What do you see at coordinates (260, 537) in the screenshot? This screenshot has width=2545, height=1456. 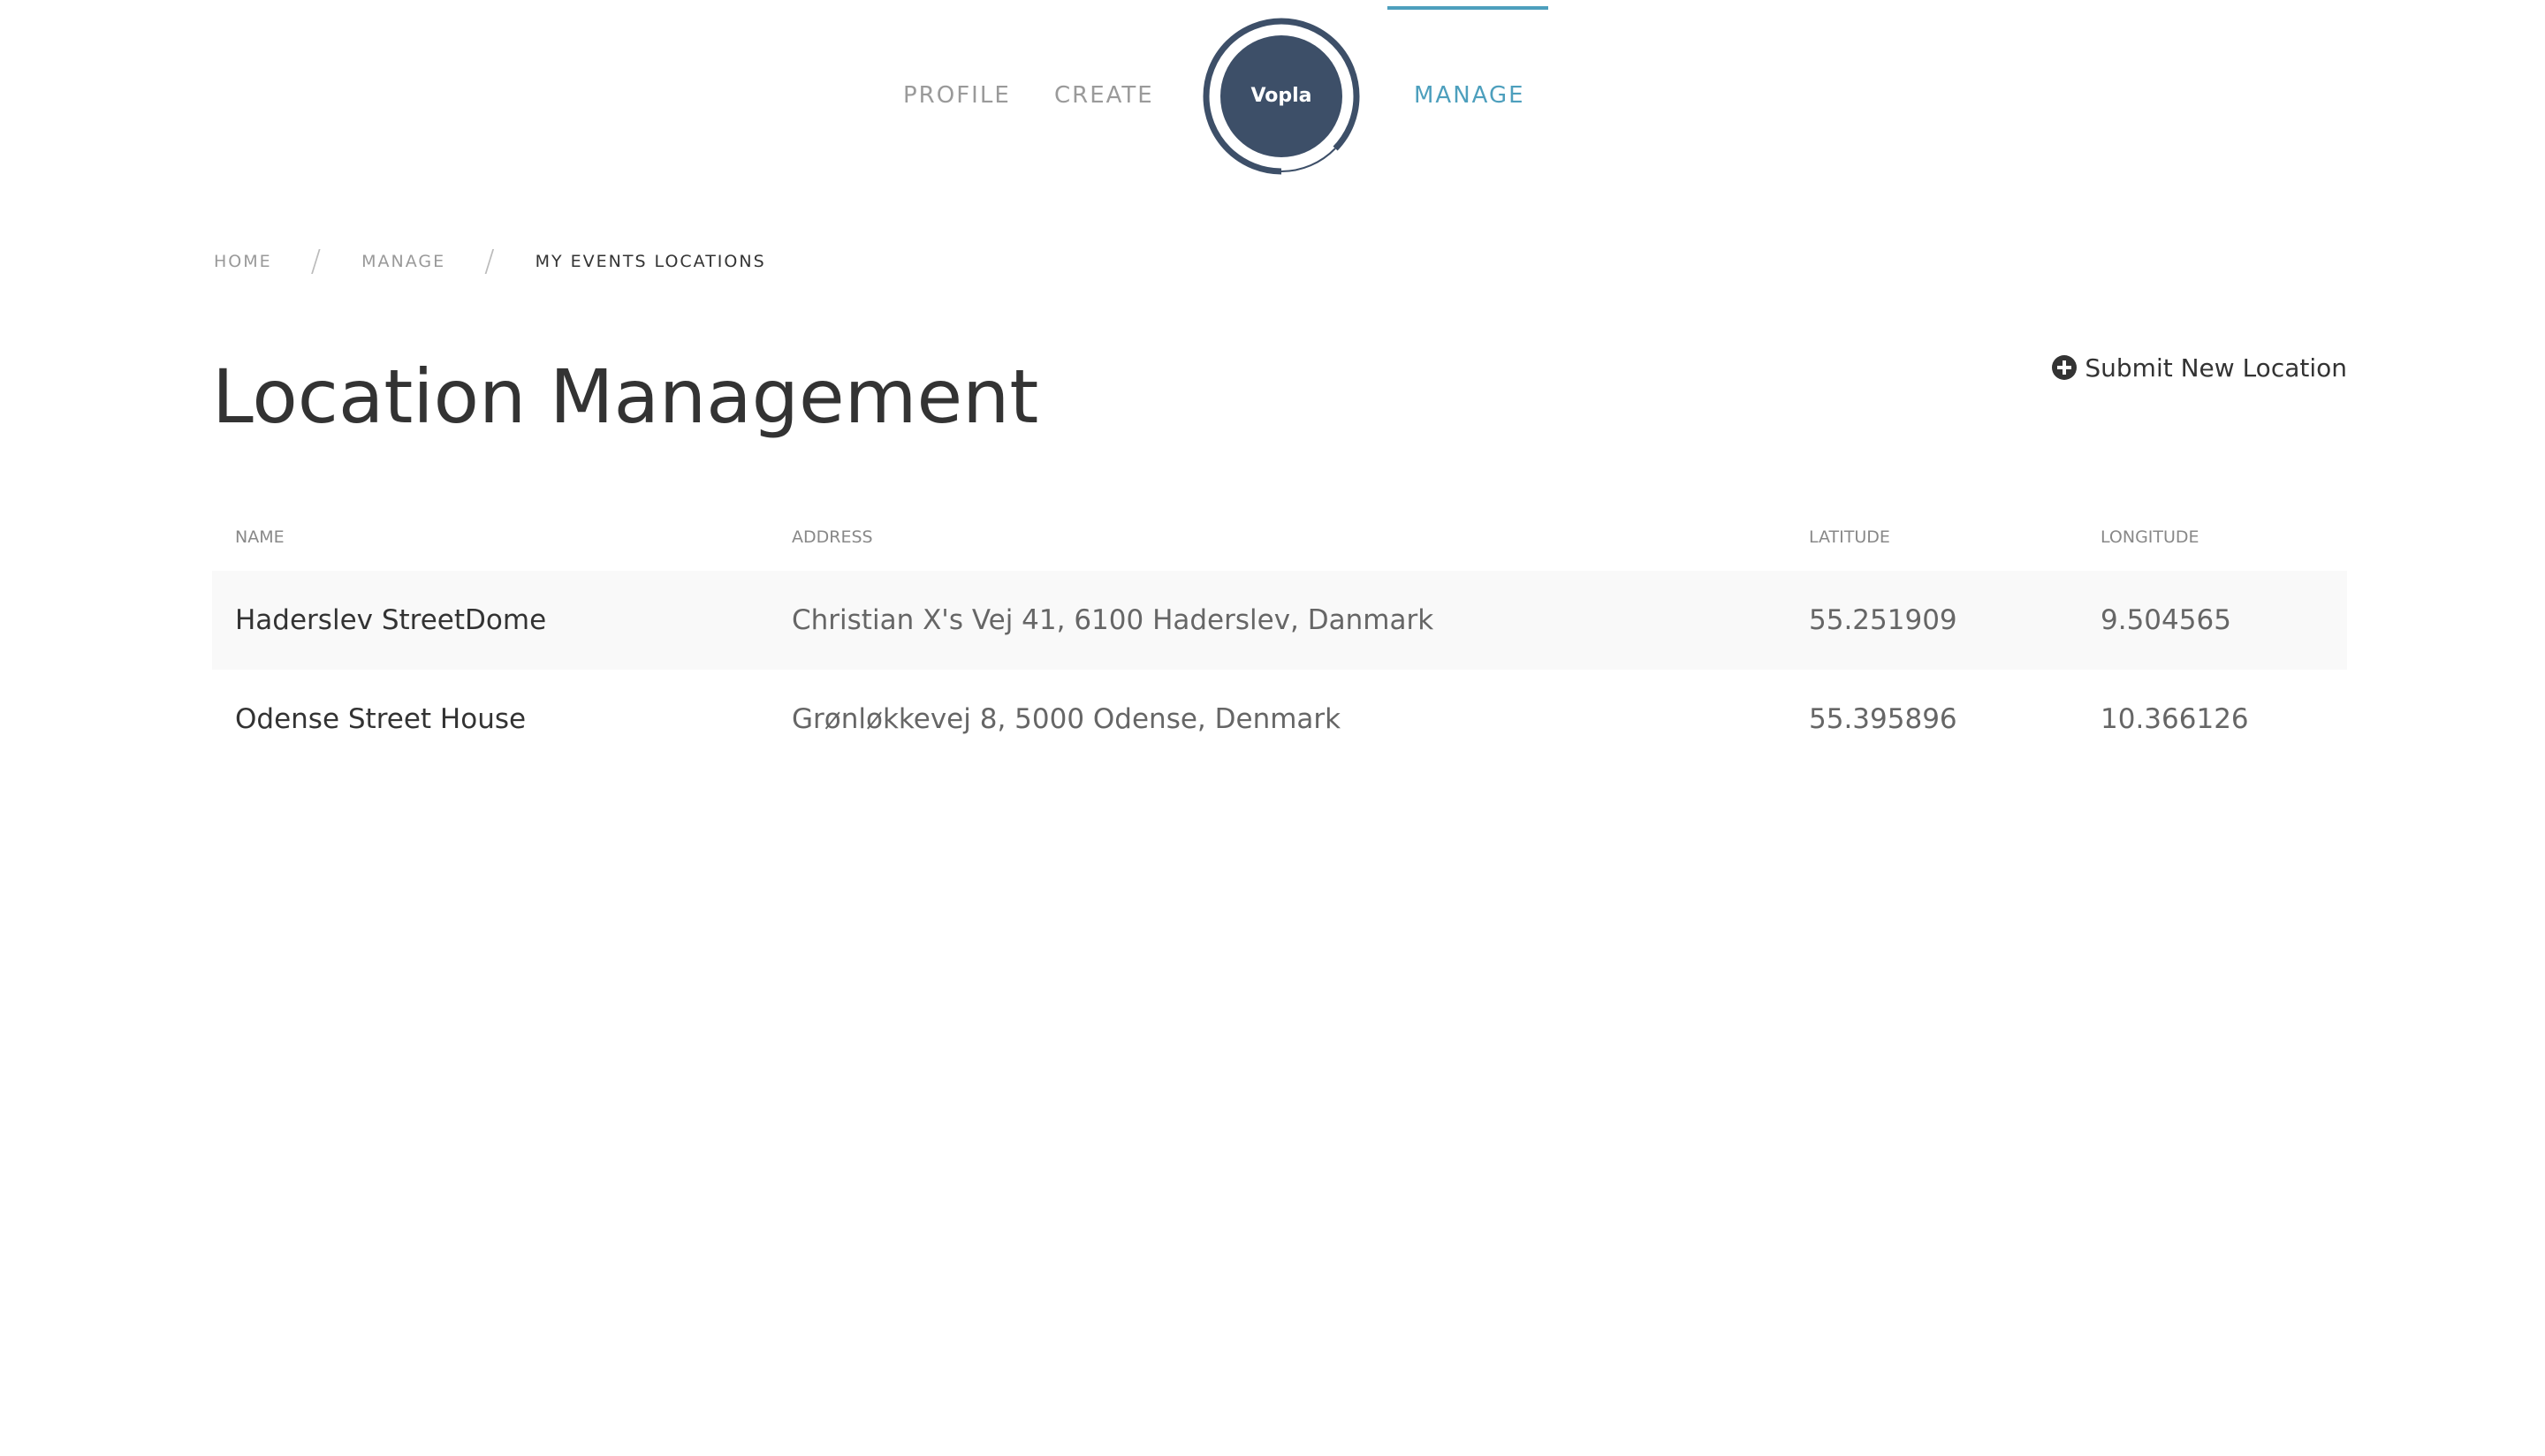 I see `column-header-name: NAME` at bounding box center [260, 537].